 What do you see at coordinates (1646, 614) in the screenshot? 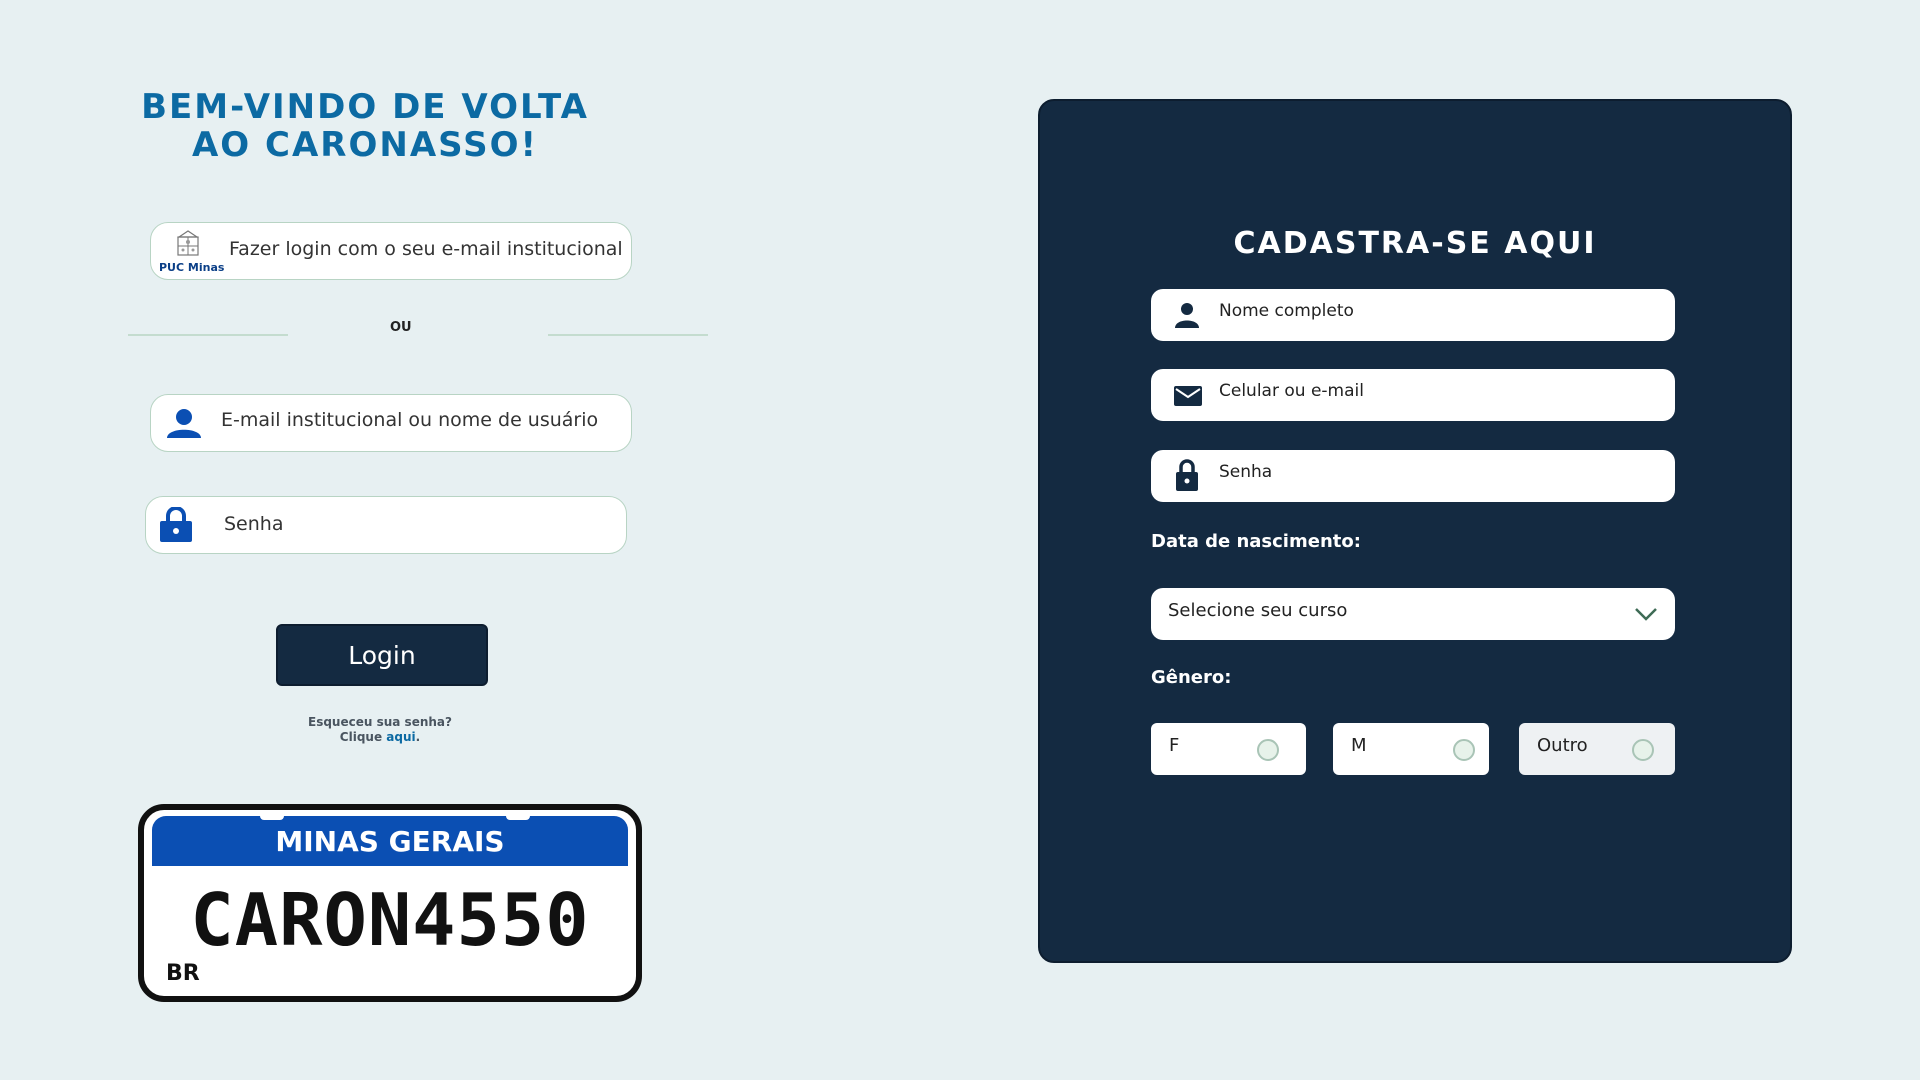
I see `chevron-down-icon` at bounding box center [1646, 614].